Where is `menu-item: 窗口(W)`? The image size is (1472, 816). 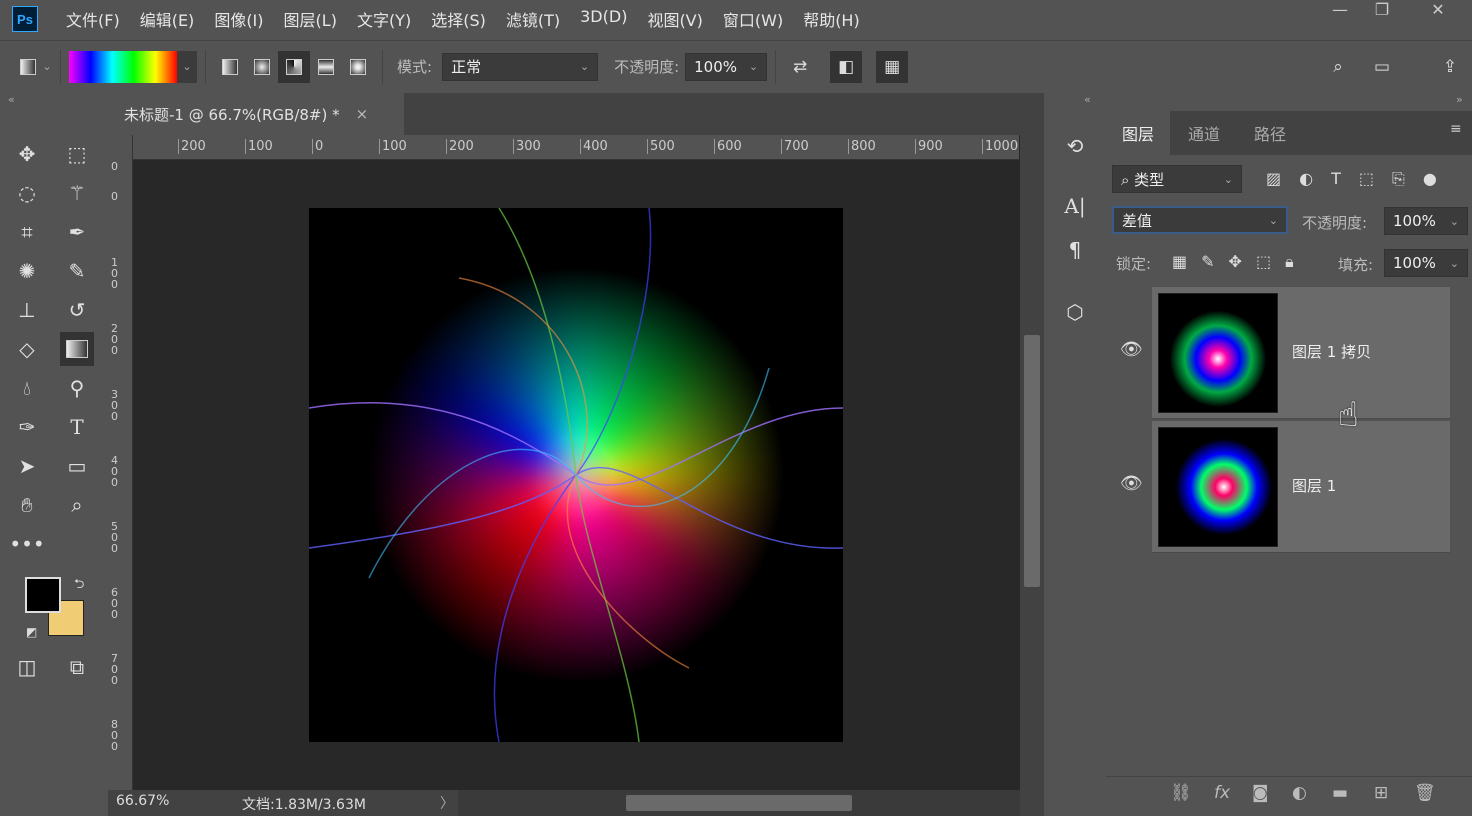 menu-item: 窗口(W) is located at coordinates (753, 19).